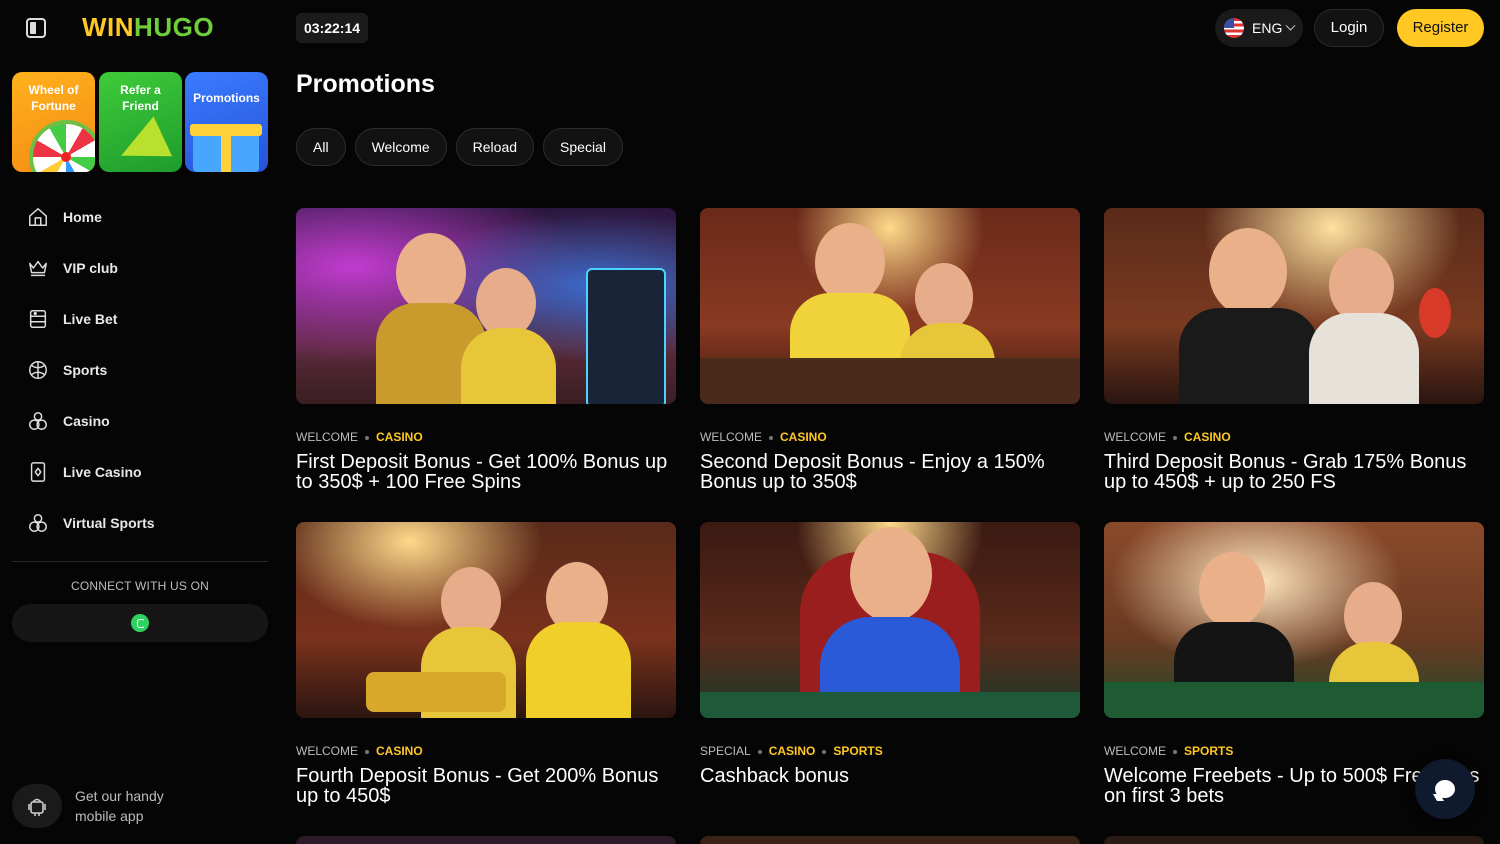 The height and width of the screenshot is (844, 1500). I want to click on language-selector: ENG, so click(1259, 28).